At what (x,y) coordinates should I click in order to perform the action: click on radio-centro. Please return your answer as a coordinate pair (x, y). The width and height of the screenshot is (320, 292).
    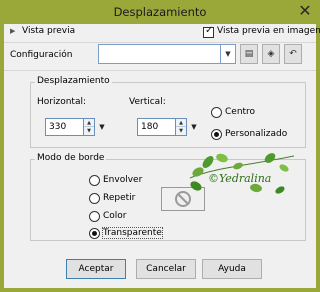
    Looking at the image, I should click on (216, 112).